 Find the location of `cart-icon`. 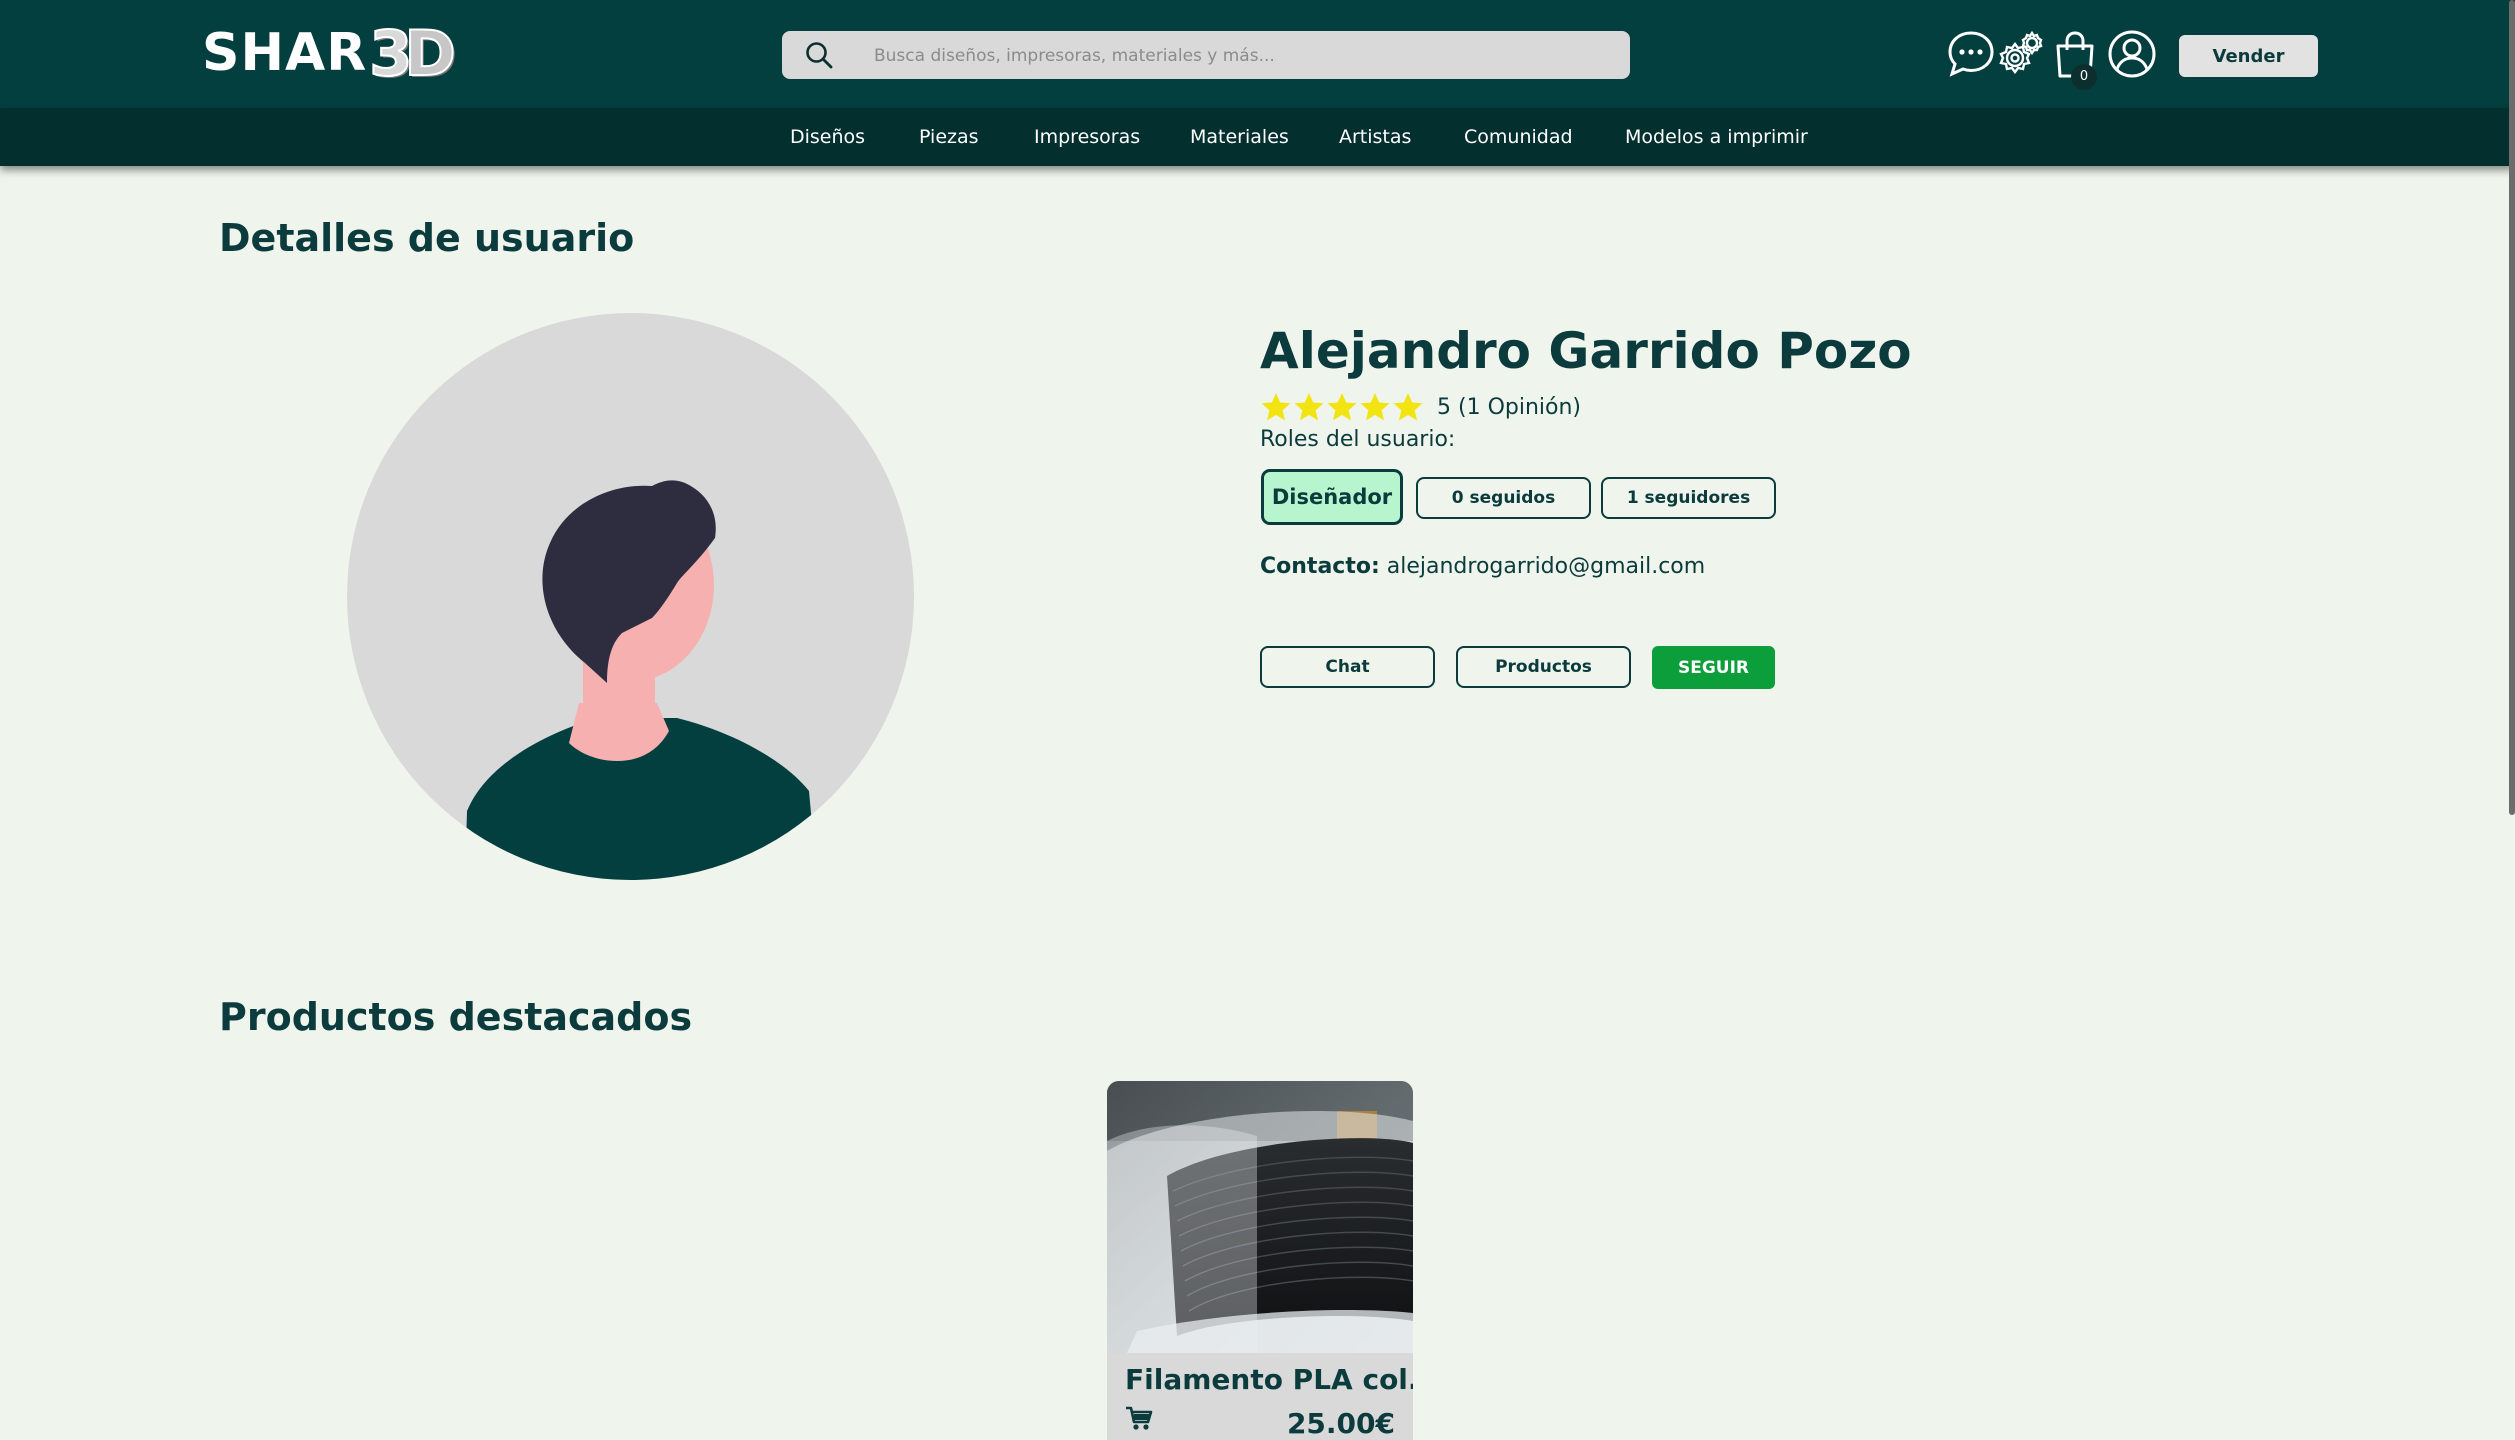

cart-icon is located at coordinates (1139, 1419).